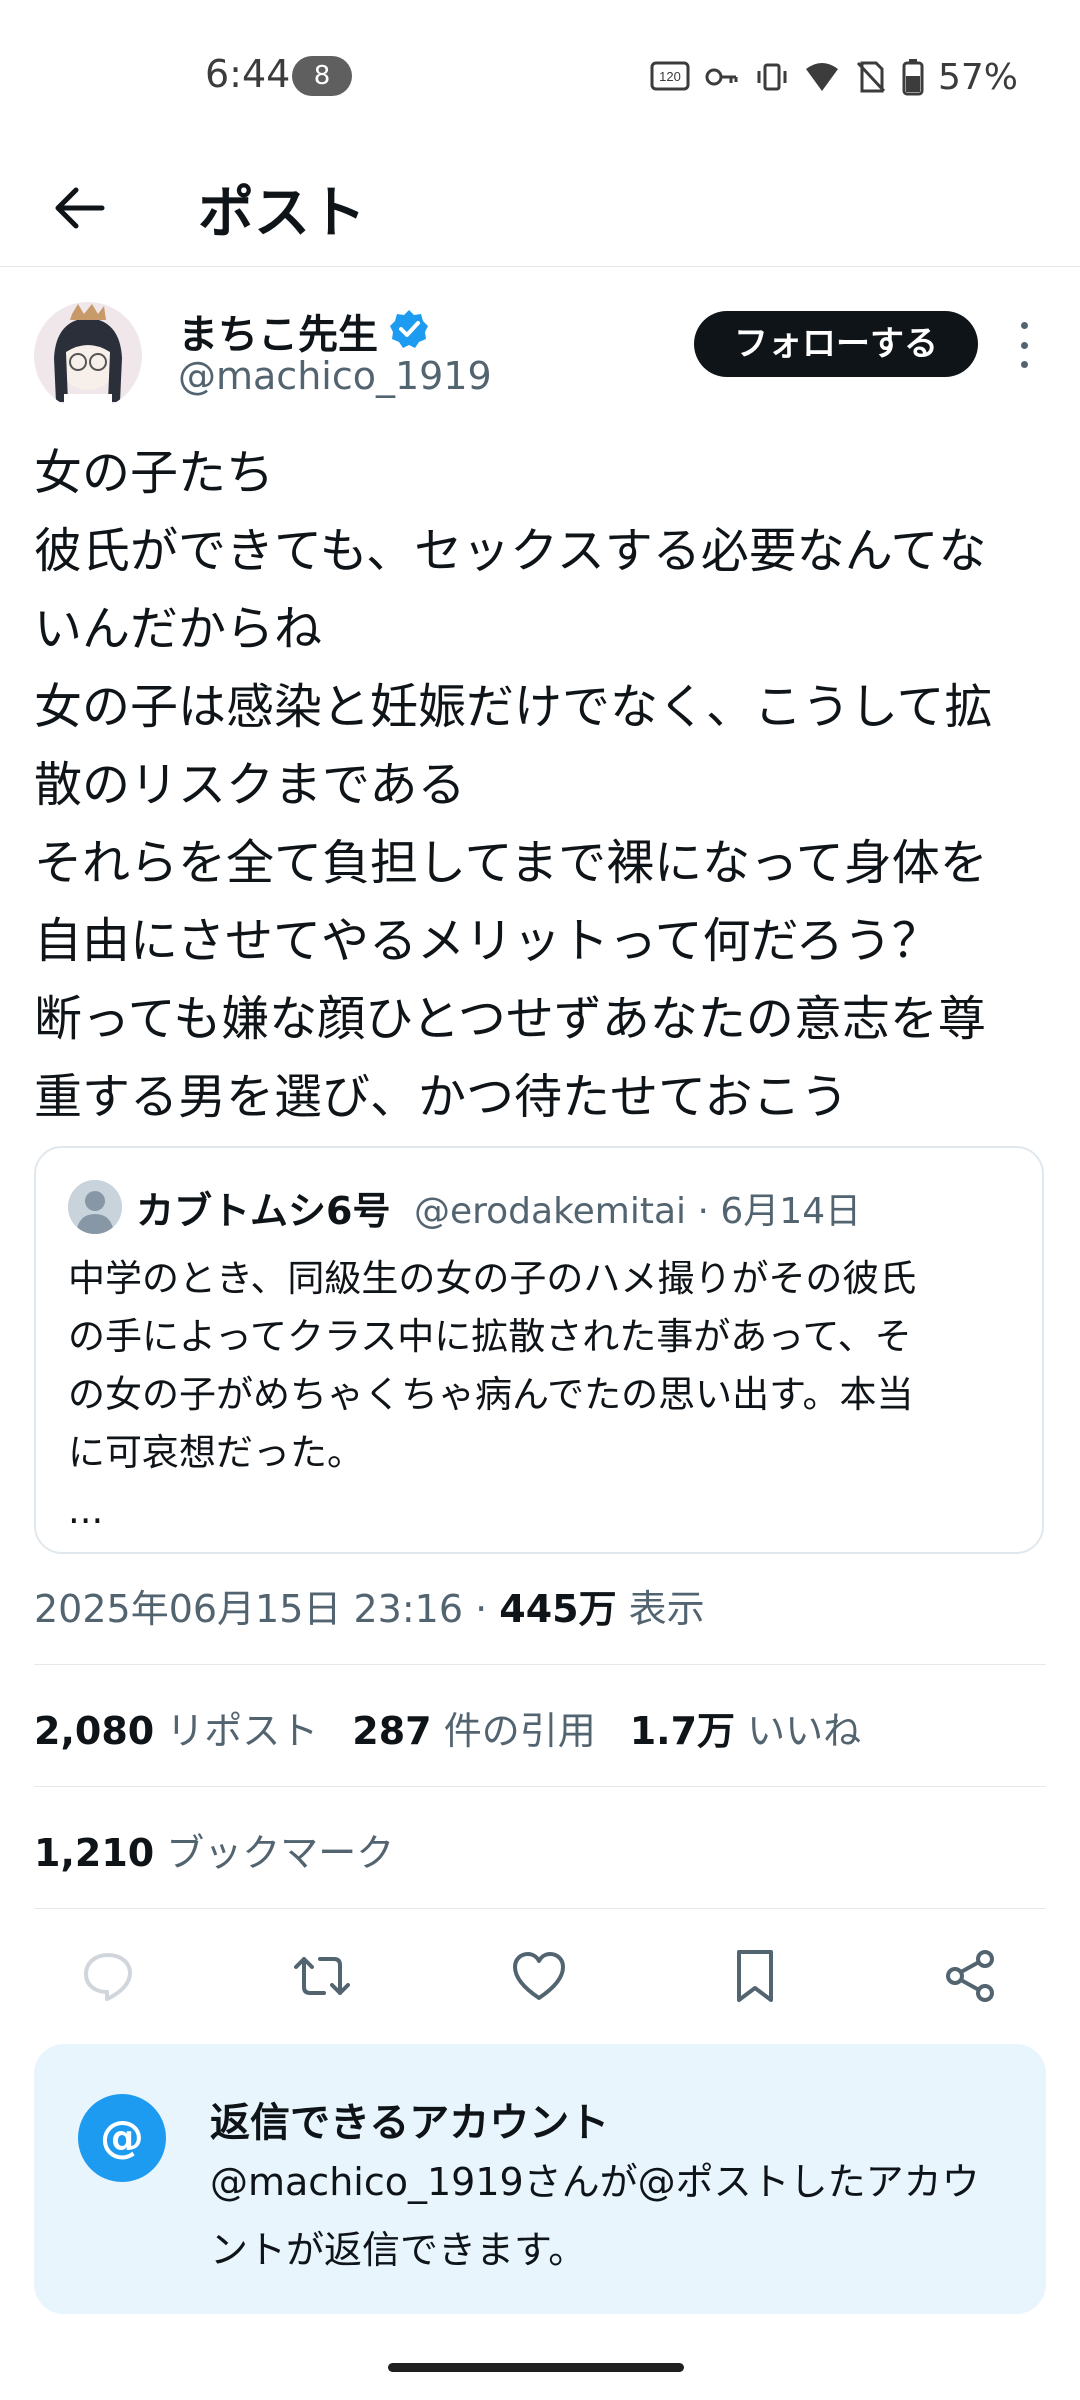 The image size is (1080, 2400). Describe the element at coordinates (660, 1609) in the screenshot. I see `views-label: 表示` at that location.